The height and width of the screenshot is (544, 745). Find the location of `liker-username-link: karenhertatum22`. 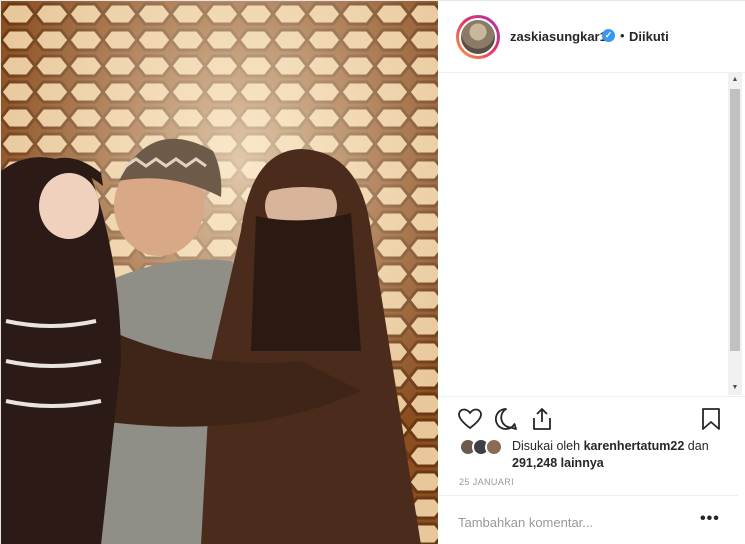

liker-username-link: karenhertatum22 is located at coordinates (634, 446).